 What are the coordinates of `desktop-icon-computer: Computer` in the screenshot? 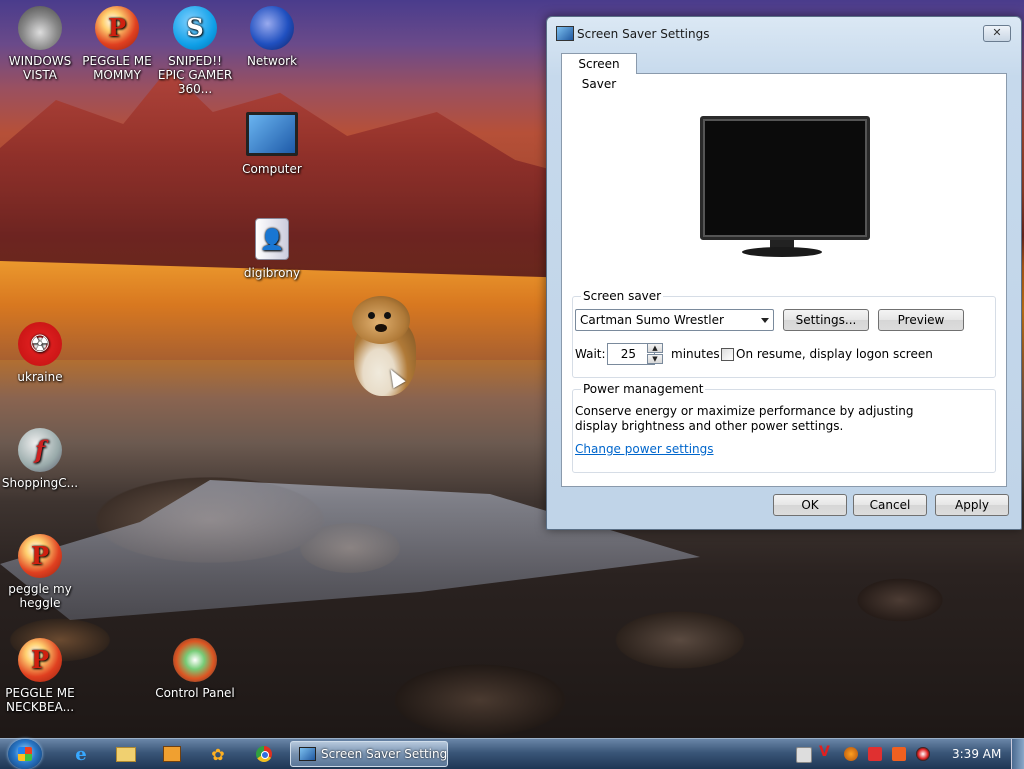 It's located at (272, 144).